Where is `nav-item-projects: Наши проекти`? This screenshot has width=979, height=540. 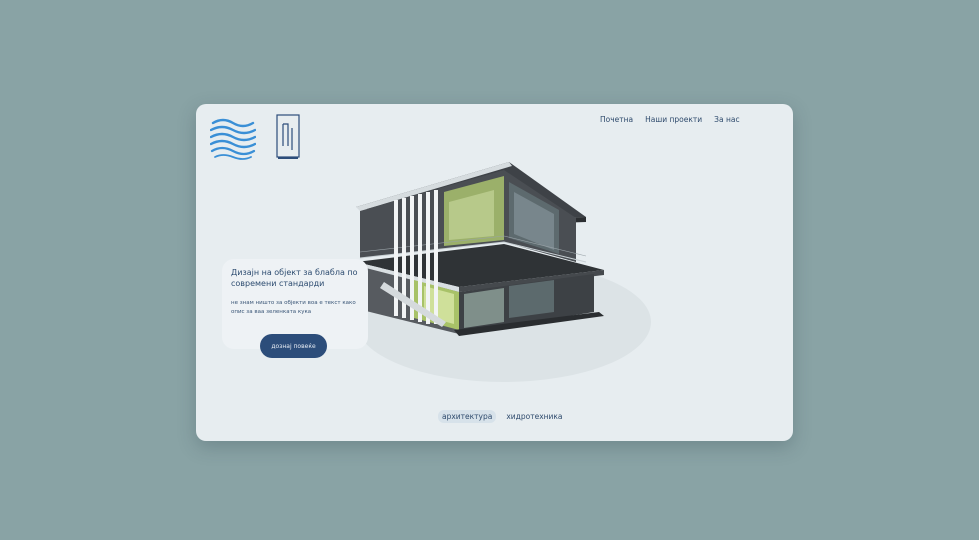 nav-item-projects: Наши проекти is located at coordinates (673, 119).